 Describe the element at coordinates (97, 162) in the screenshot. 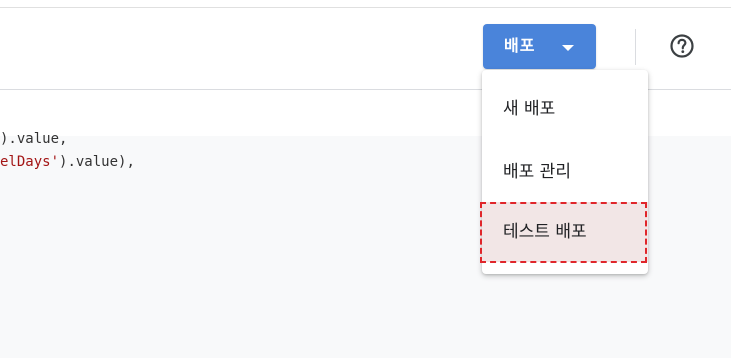

I see `code-text: ).value),` at that location.